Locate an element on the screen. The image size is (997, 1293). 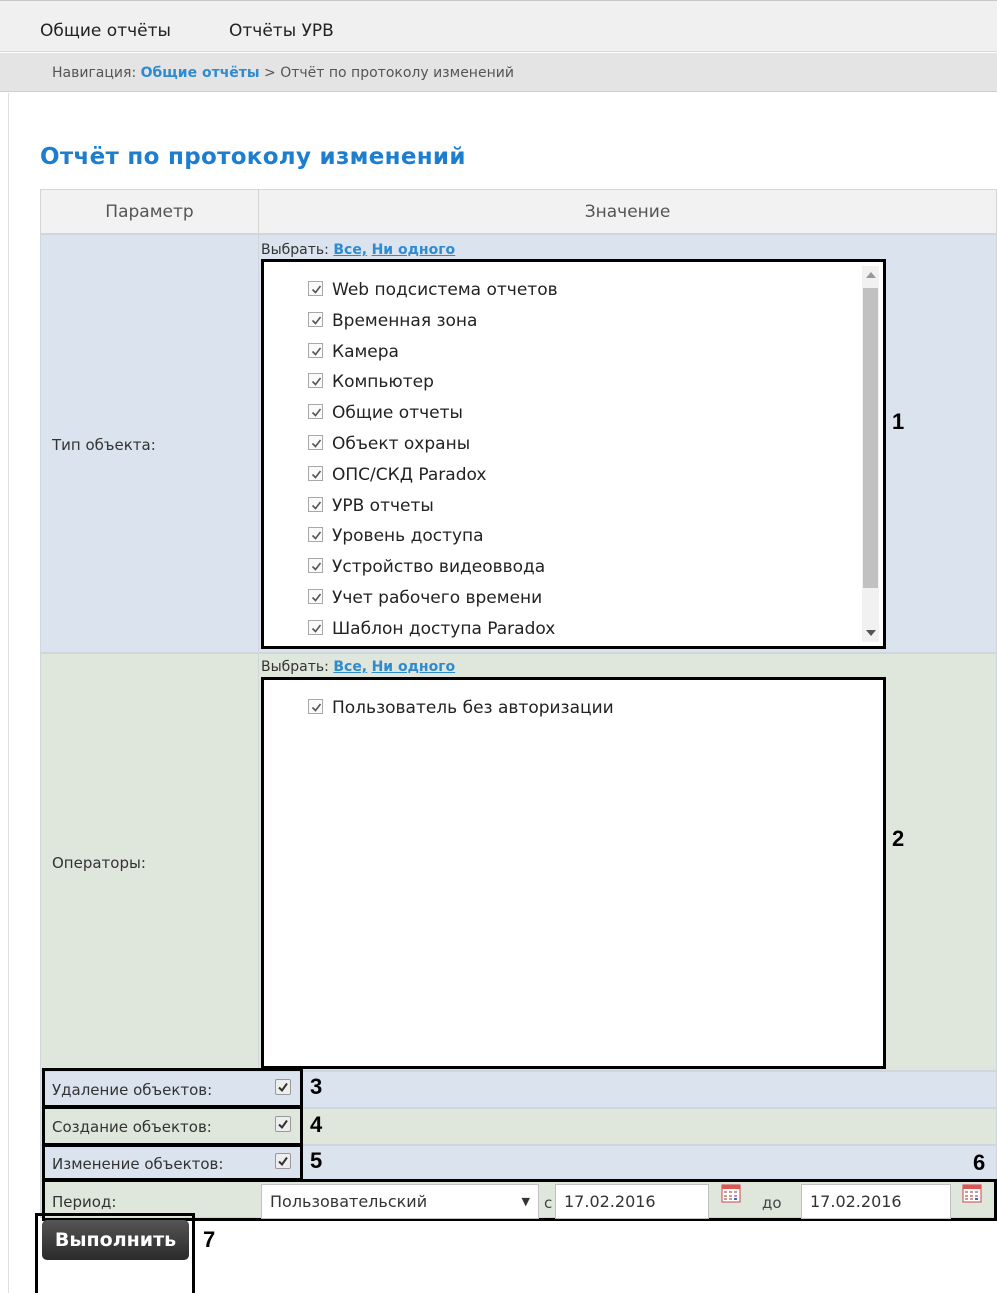
scroll-up-icon is located at coordinates (871, 275).